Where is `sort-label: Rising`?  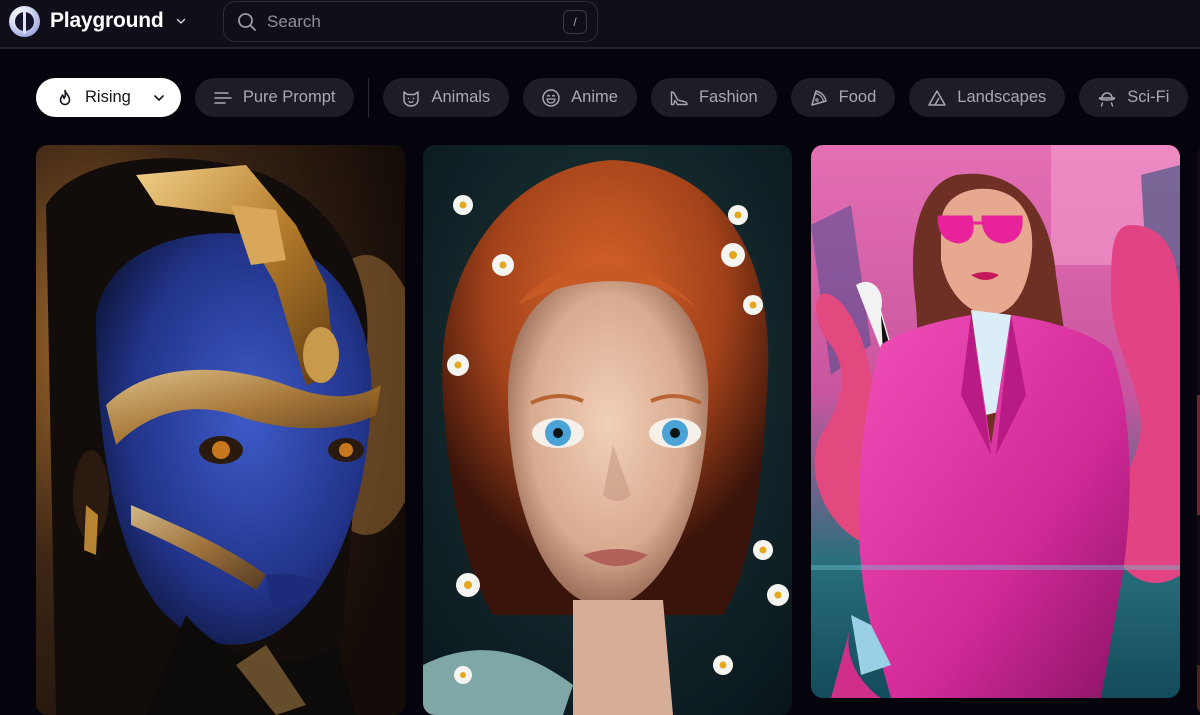 sort-label: Rising is located at coordinates (108, 97).